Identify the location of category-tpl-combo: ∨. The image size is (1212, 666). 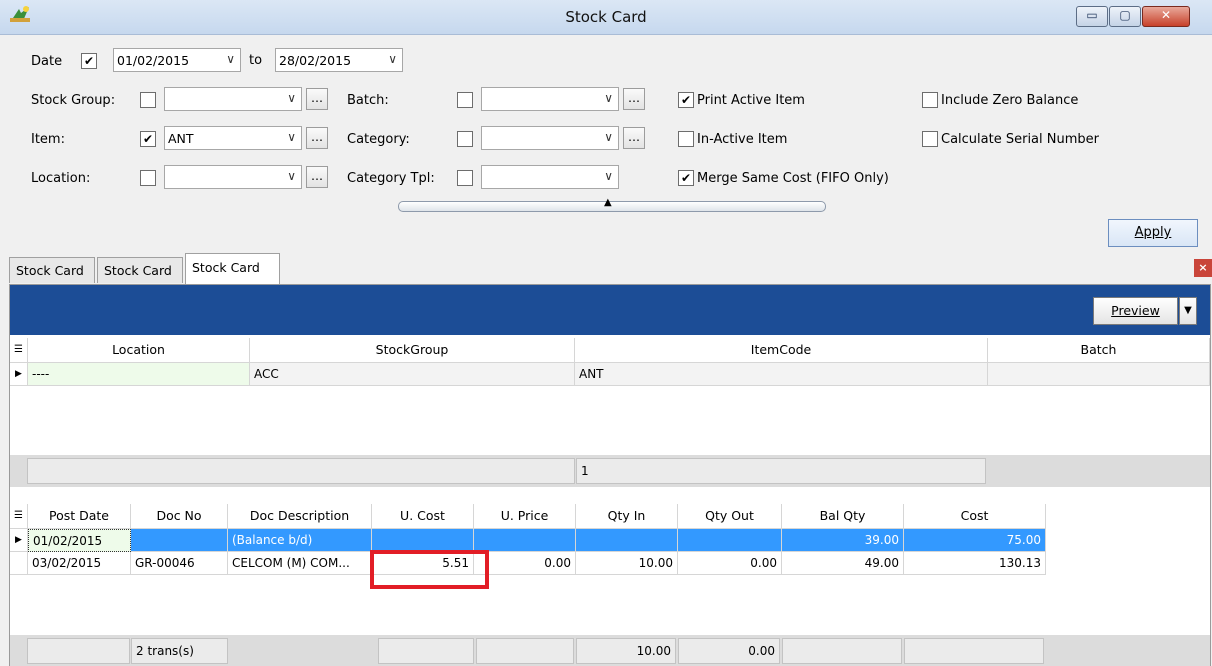
(550, 177).